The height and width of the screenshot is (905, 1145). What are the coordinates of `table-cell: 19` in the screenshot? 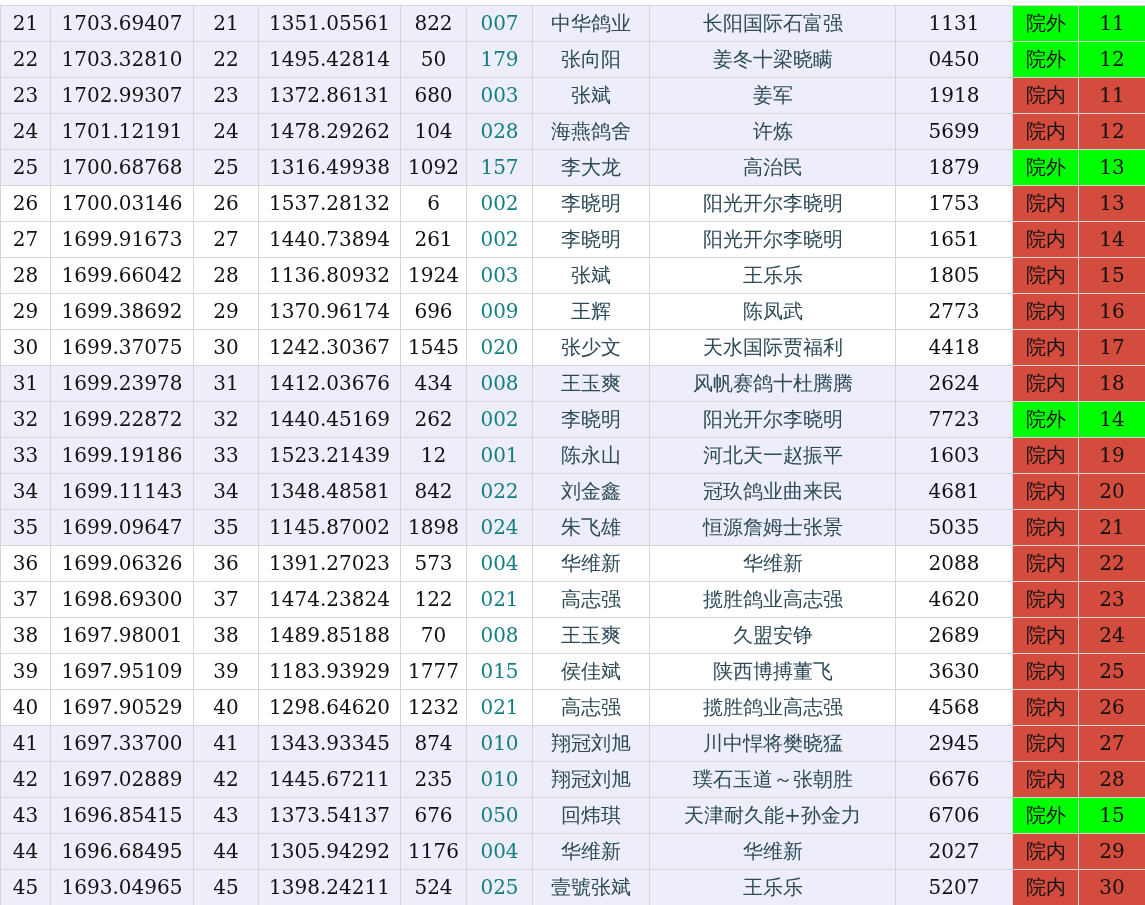 It's located at (1111, 455).